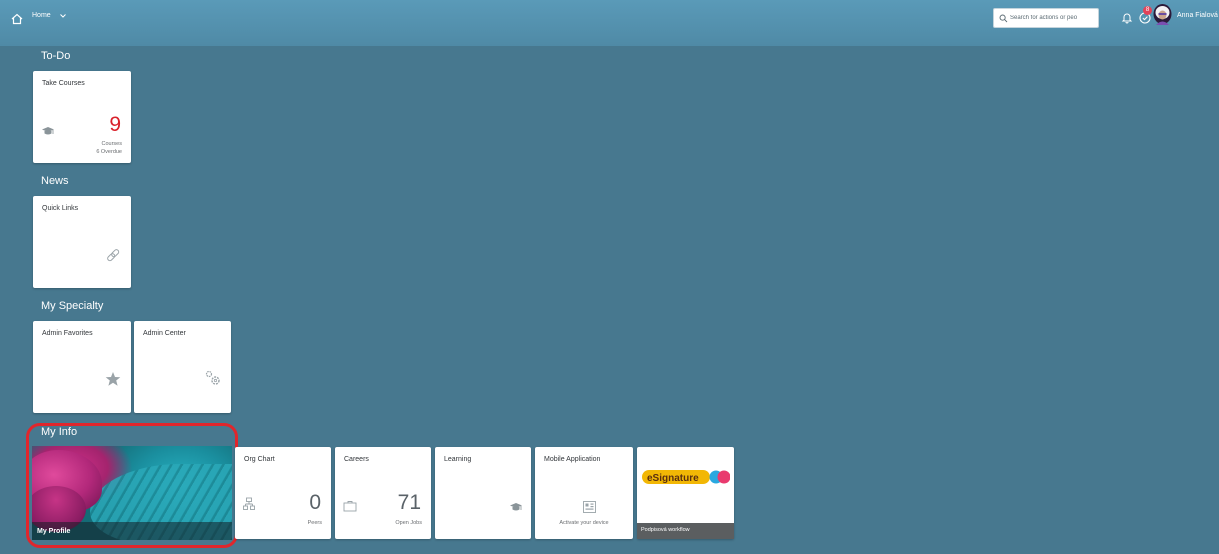  I want to click on open-jobs-unit: Open Jobs, so click(408, 523).